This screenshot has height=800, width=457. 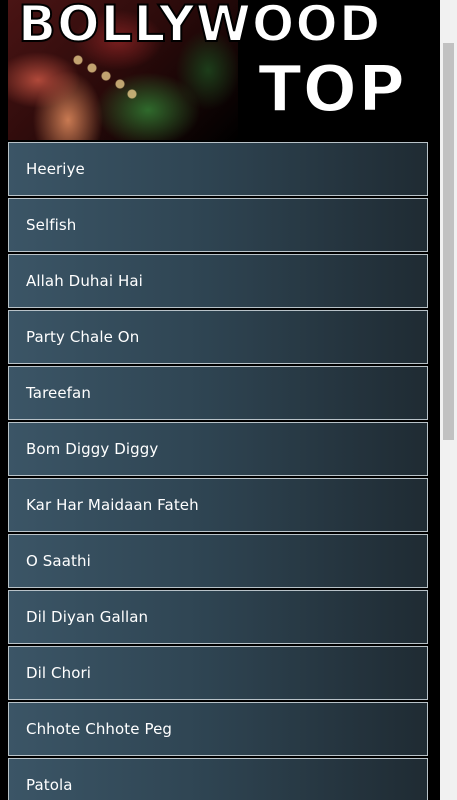 What do you see at coordinates (84, 281) in the screenshot?
I see `song-label: Allah Duhai Hai` at bounding box center [84, 281].